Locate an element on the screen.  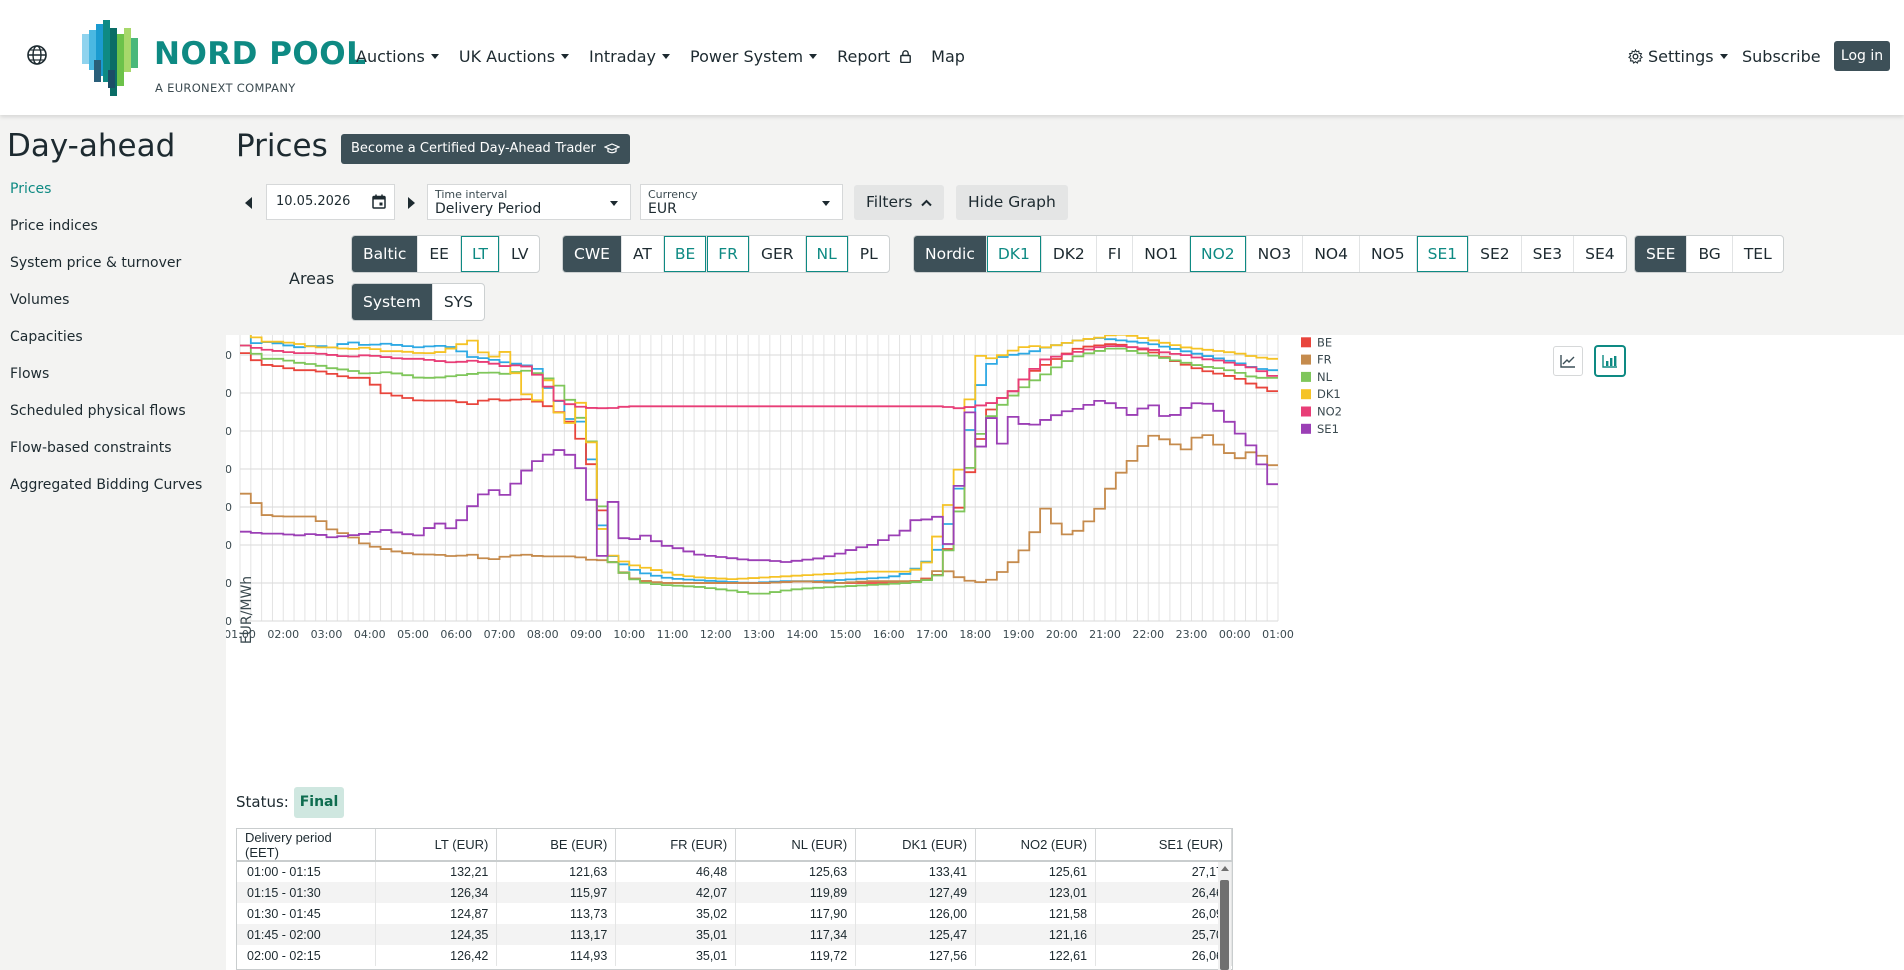
area-button-se1: SE1 is located at coordinates (1443, 254).